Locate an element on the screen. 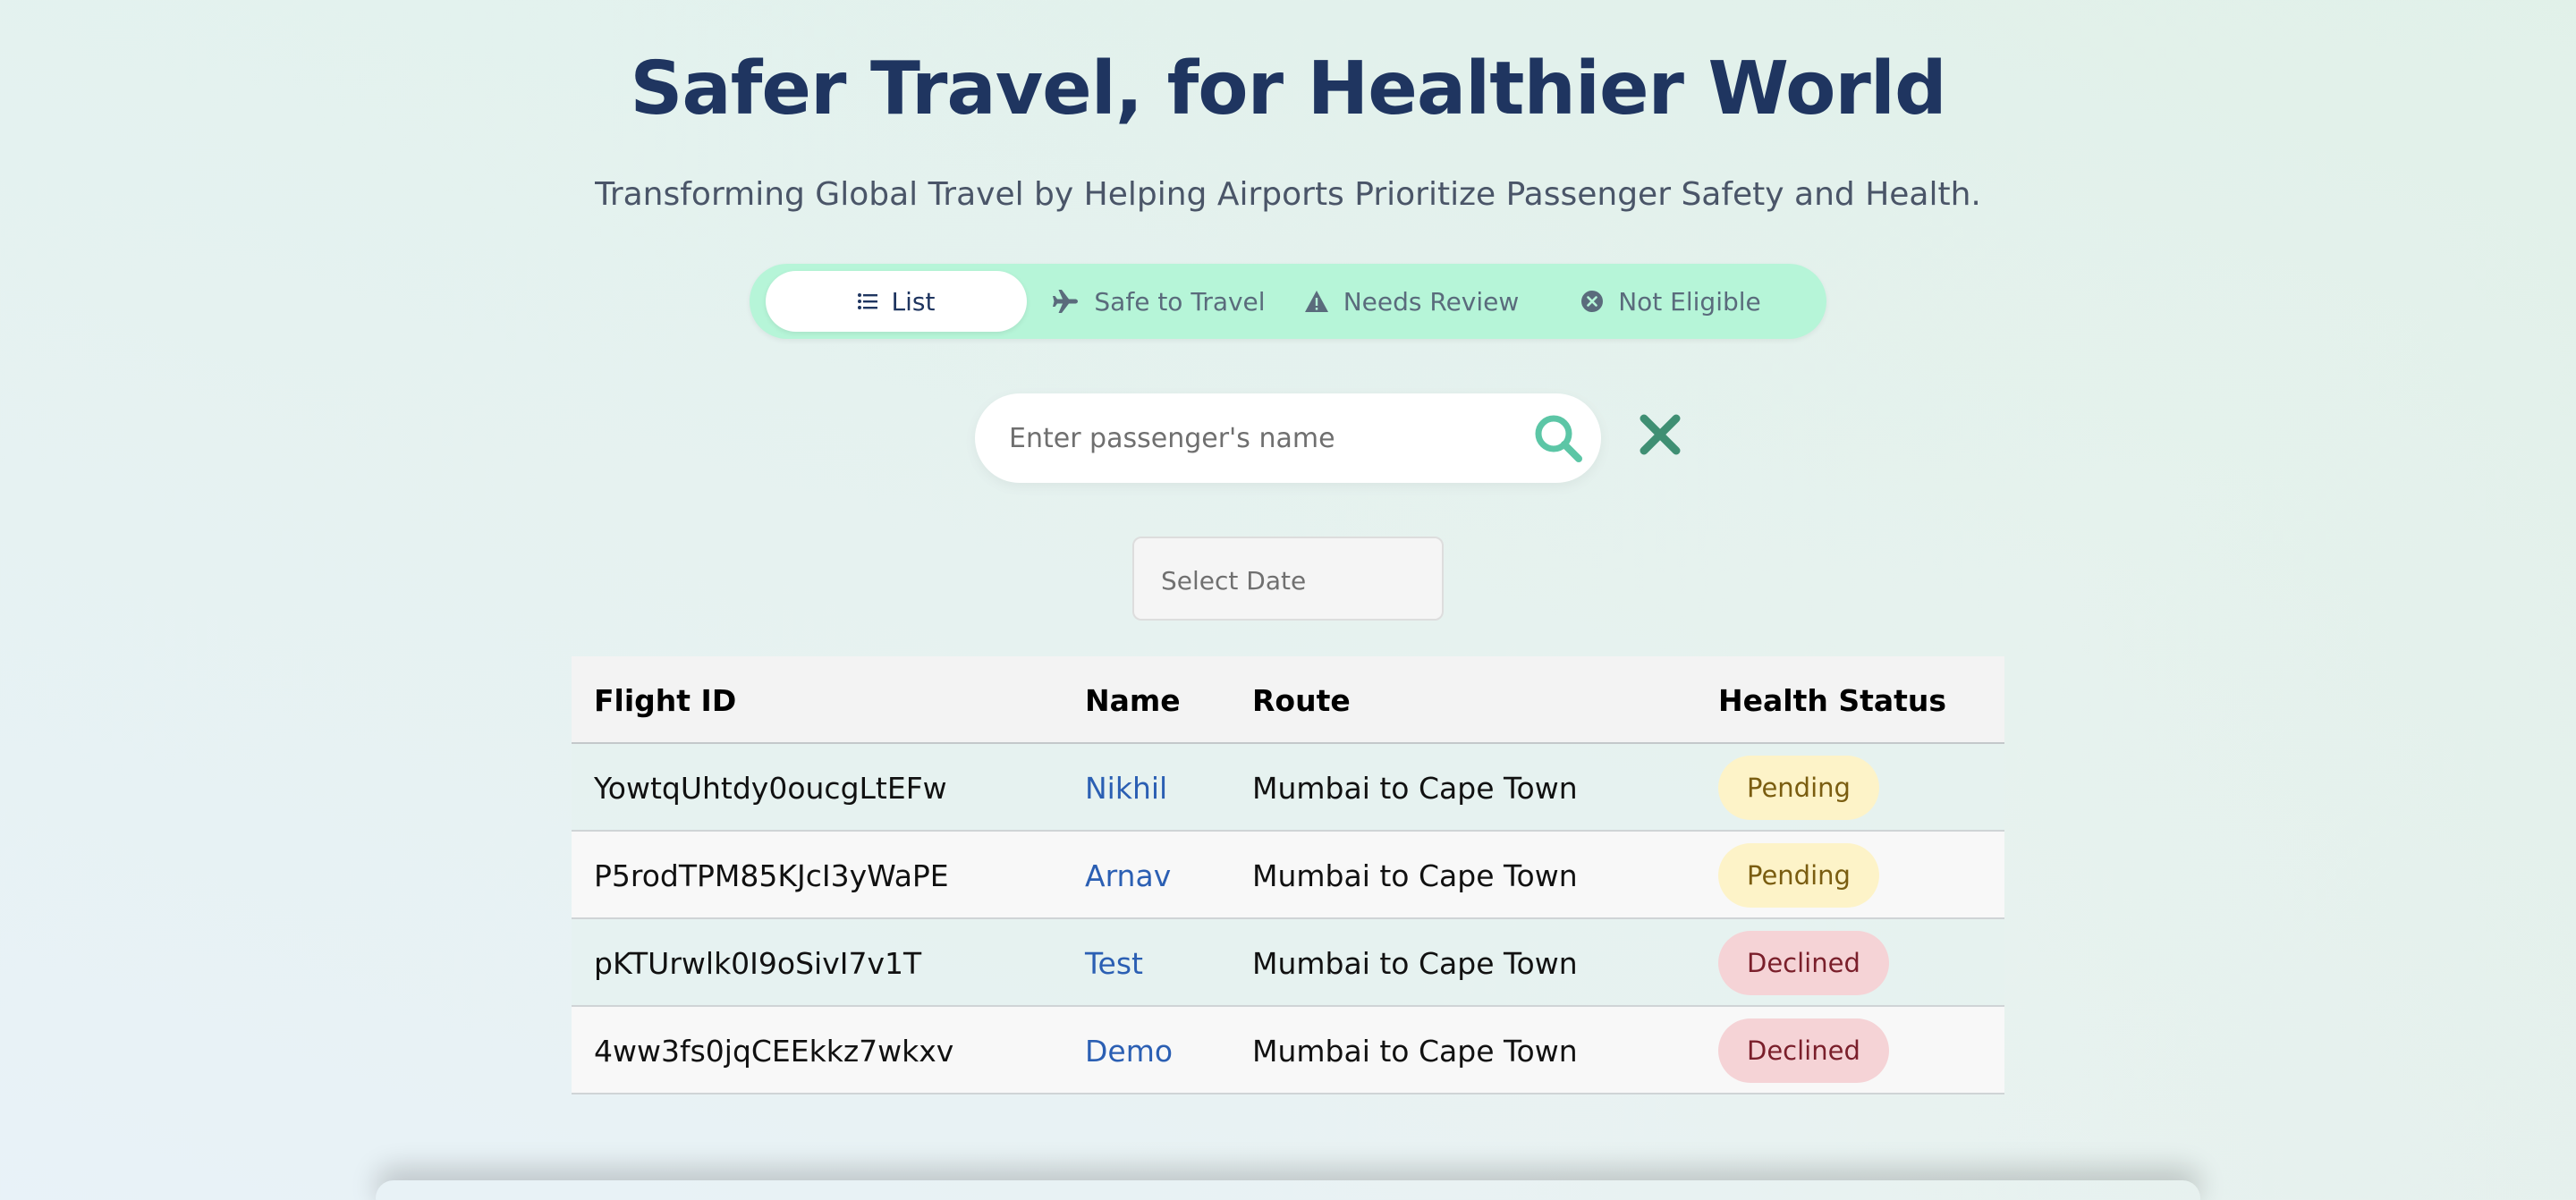 This screenshot has height=1200, width=2576. column-header-route: Route is located at coordinates (1301, 700).